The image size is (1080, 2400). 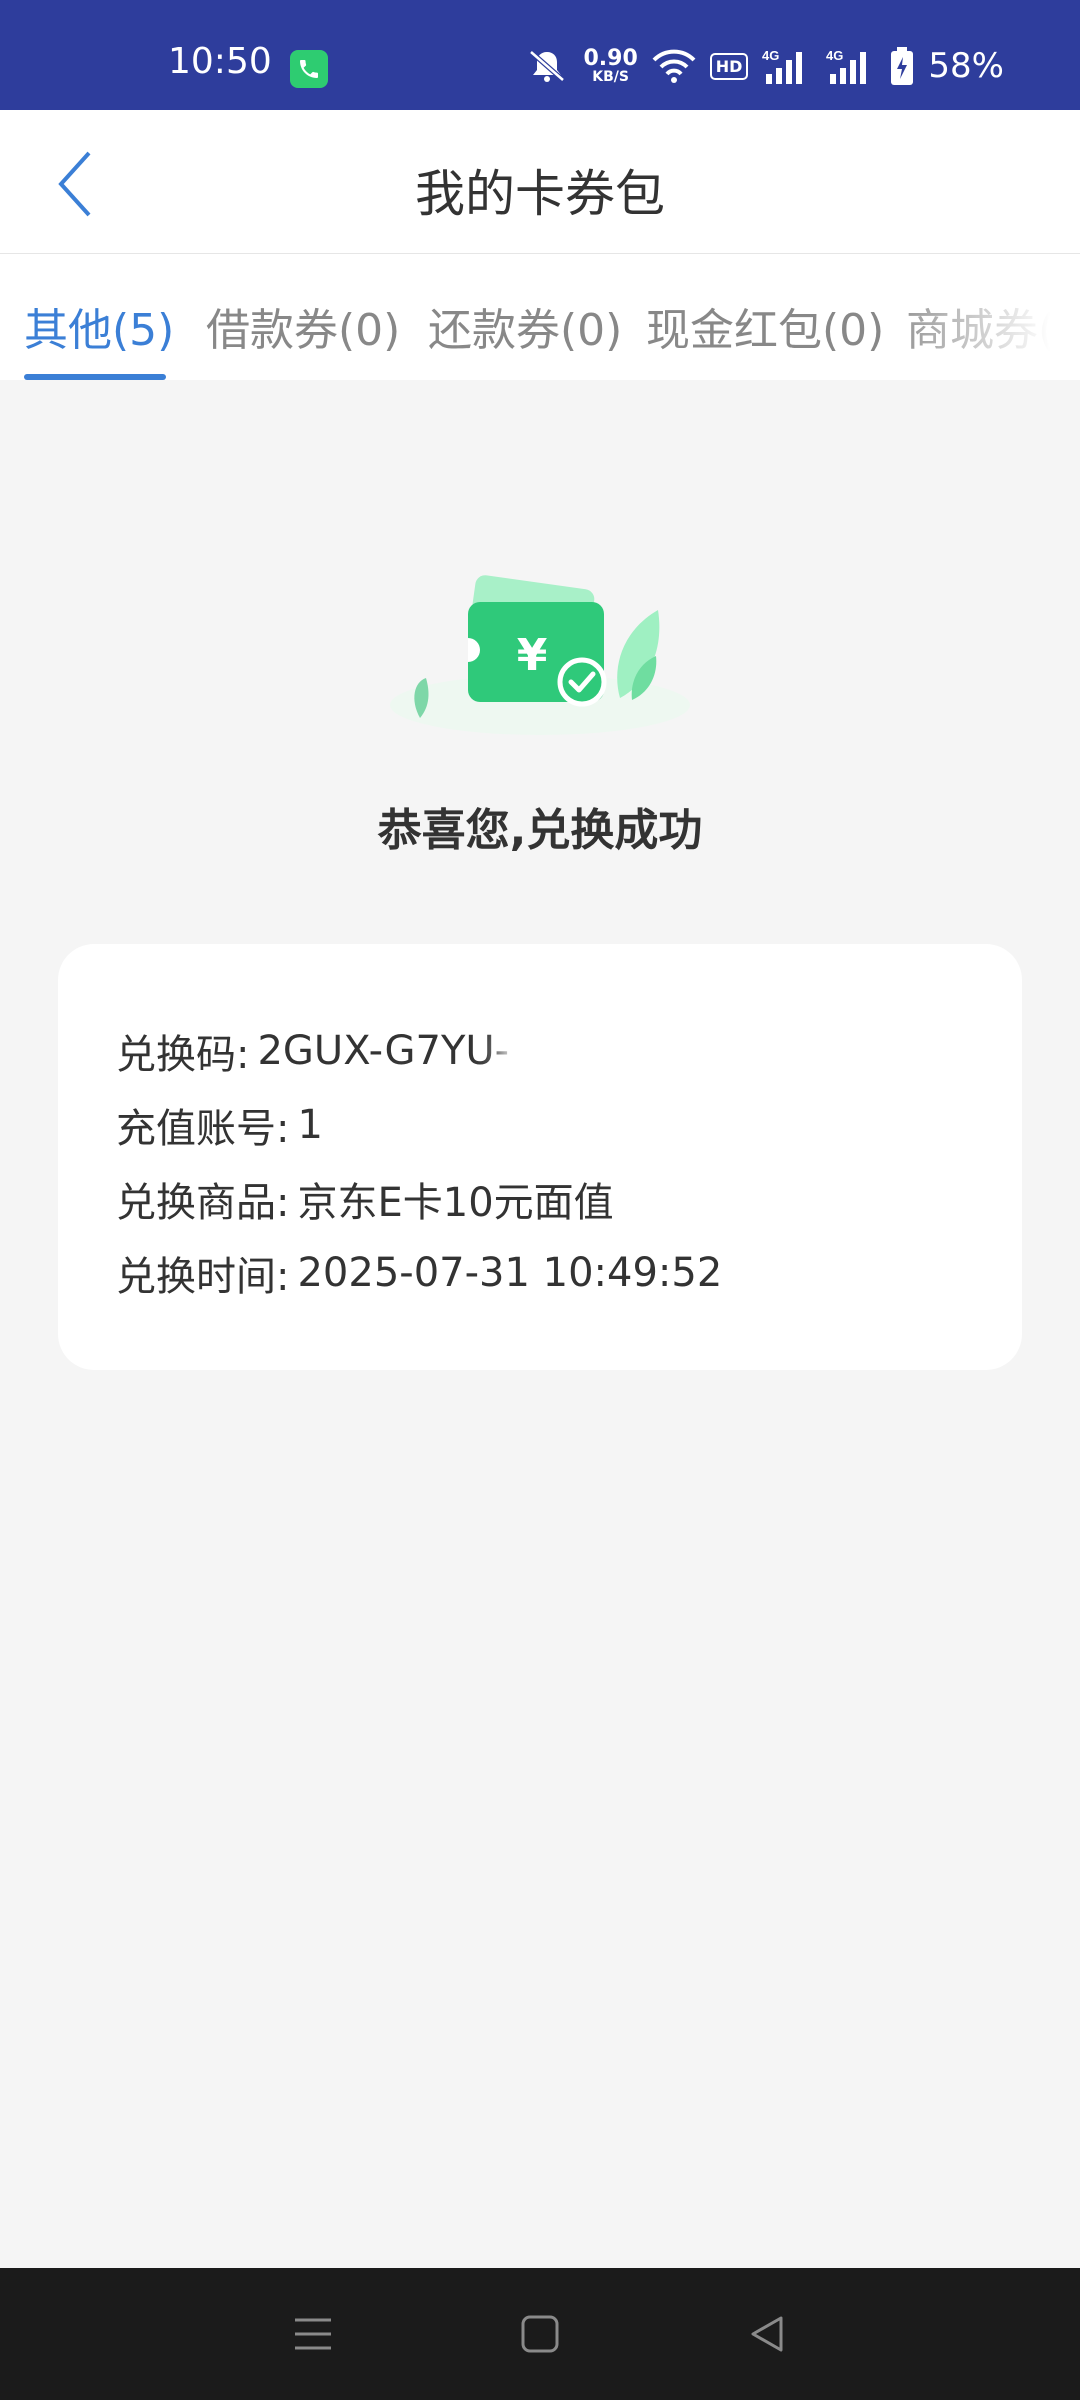 I want to click on account-value: 1, so click(x=310, y=1125).